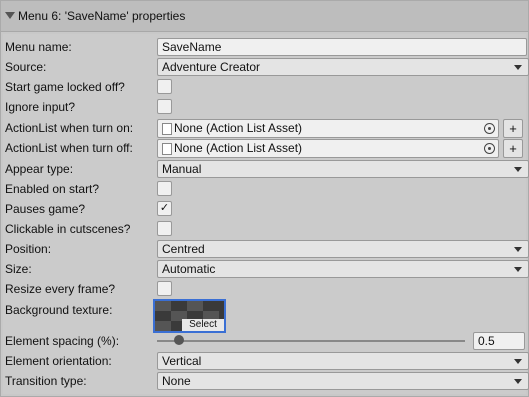  What do you see at coordinates (182, 361) in the screenshot?
I see `element-orientation-value: Vertical` at bounding box center [182, 361].